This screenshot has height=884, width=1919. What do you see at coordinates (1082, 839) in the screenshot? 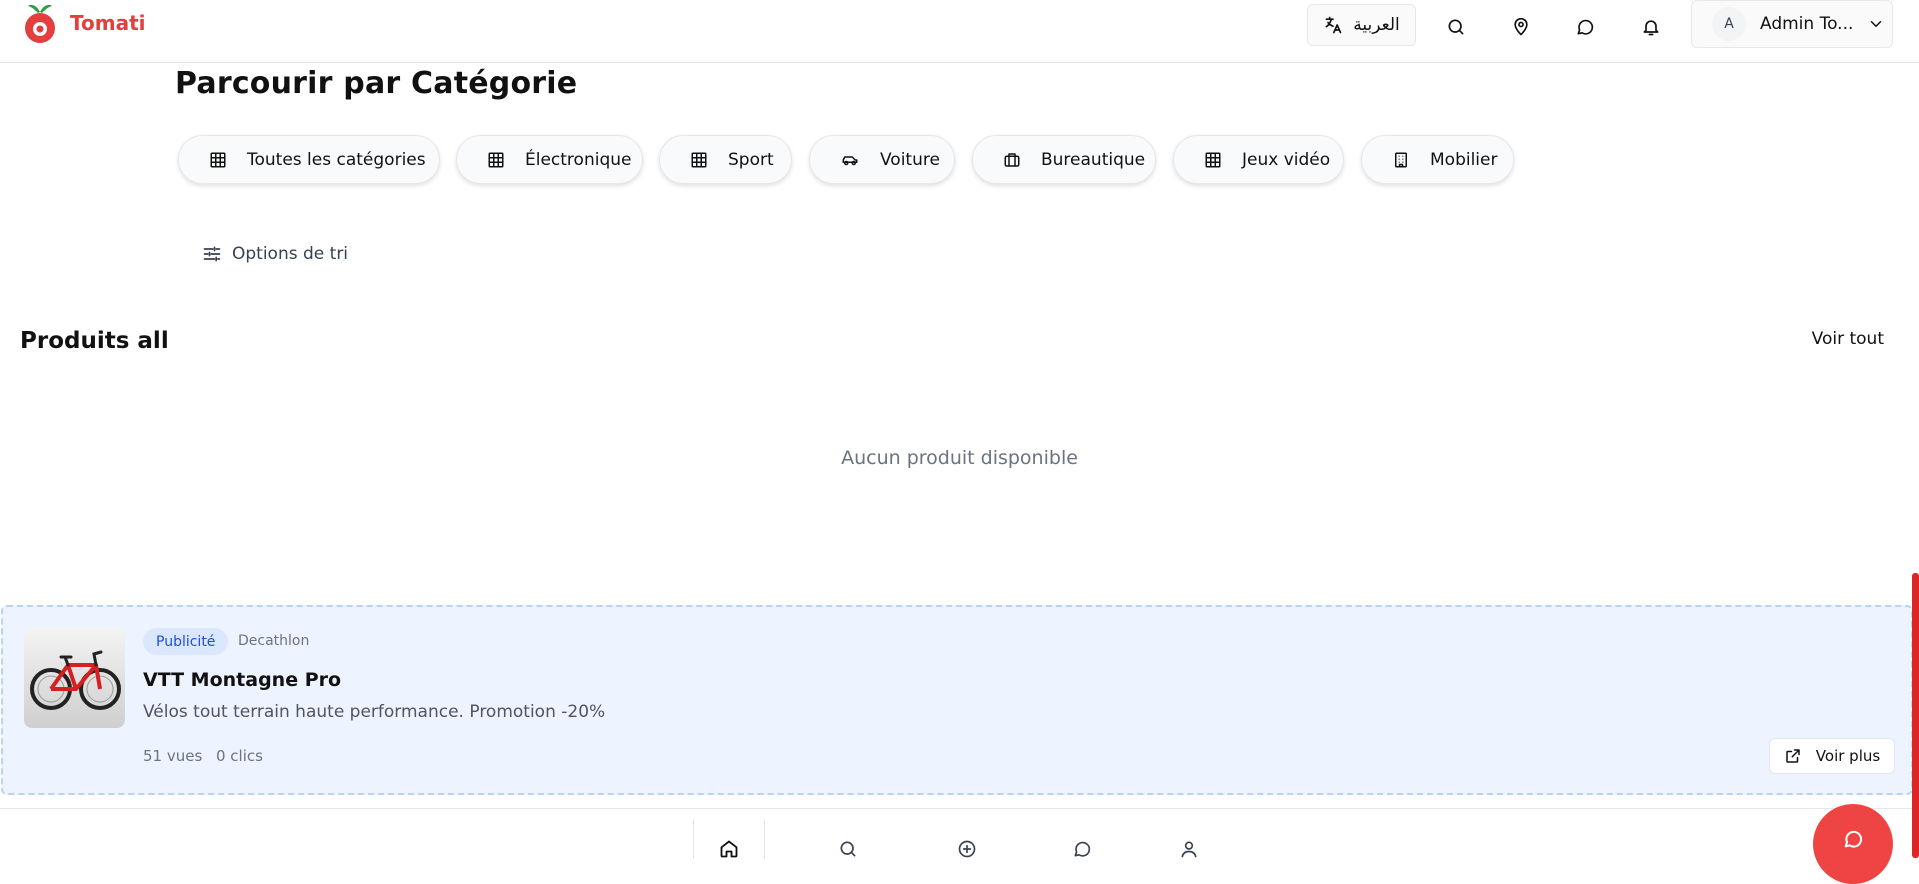
I see `nav-messages` at bounding box center [1082, 839].